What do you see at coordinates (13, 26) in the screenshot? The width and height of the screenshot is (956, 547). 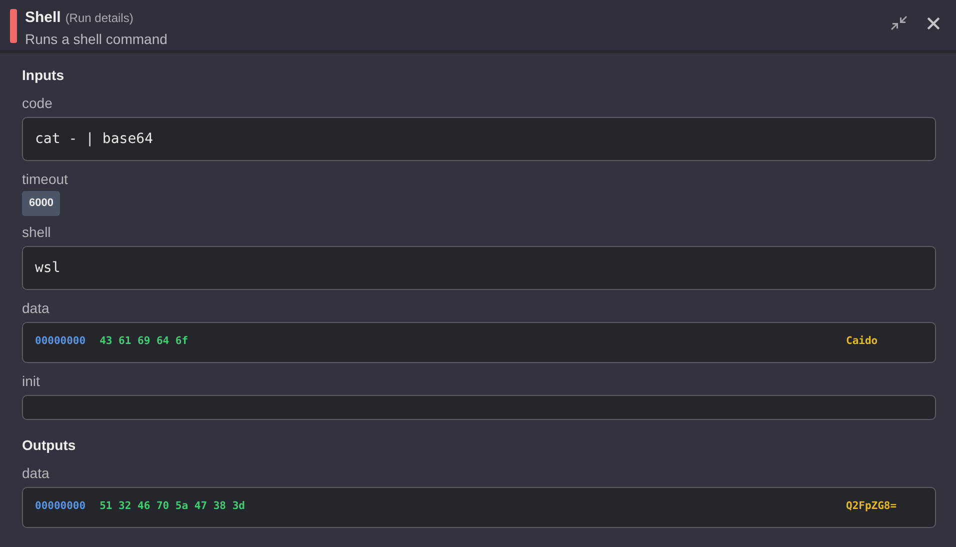 I see `accent-bar` at bounding box center [13, 26].